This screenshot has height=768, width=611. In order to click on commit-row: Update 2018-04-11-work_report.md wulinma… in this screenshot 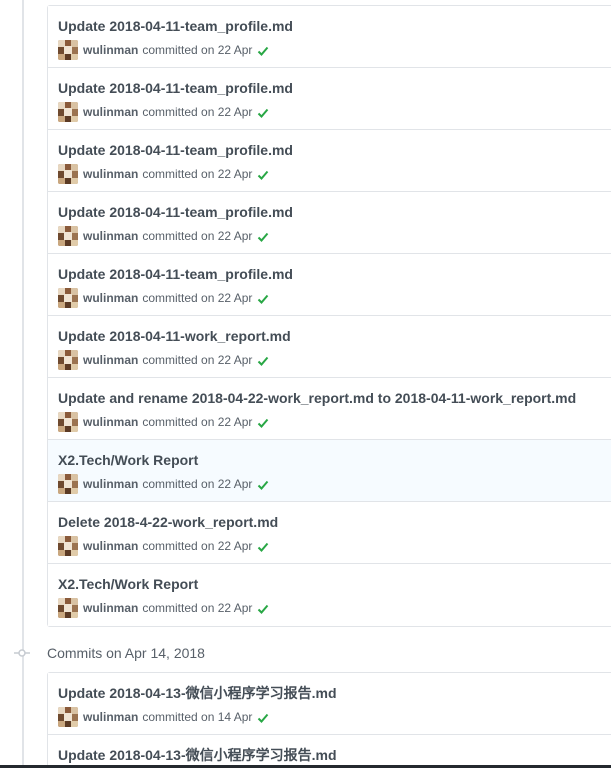, I will do `click(329, 347)`.